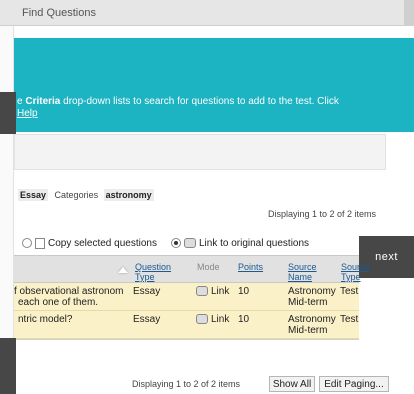 The width and height of the screenshot is (414, 394). Describe the element at coordinates (254, 243) in the screenshot. I see `link-label: Link to original questions` at that location.